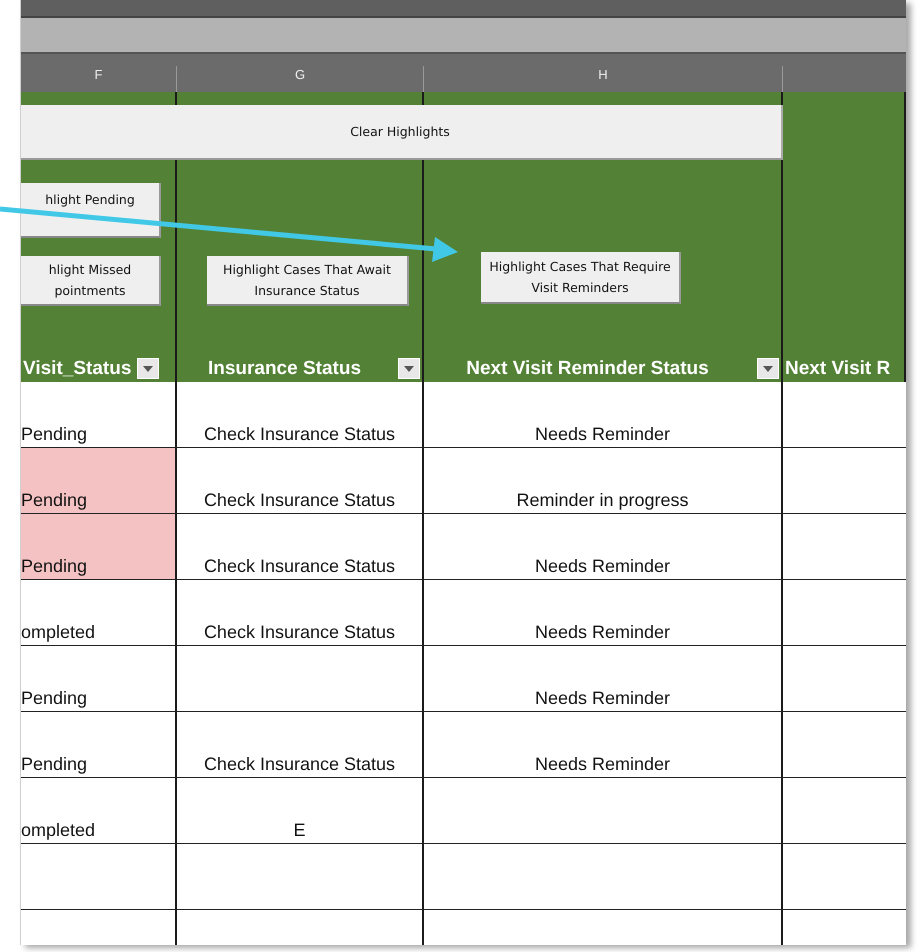  Describe the element at coordinates (308, 281) in the screenshot. I see `highlight-button: Highlight Cases That Await Insurance Status` at that location.